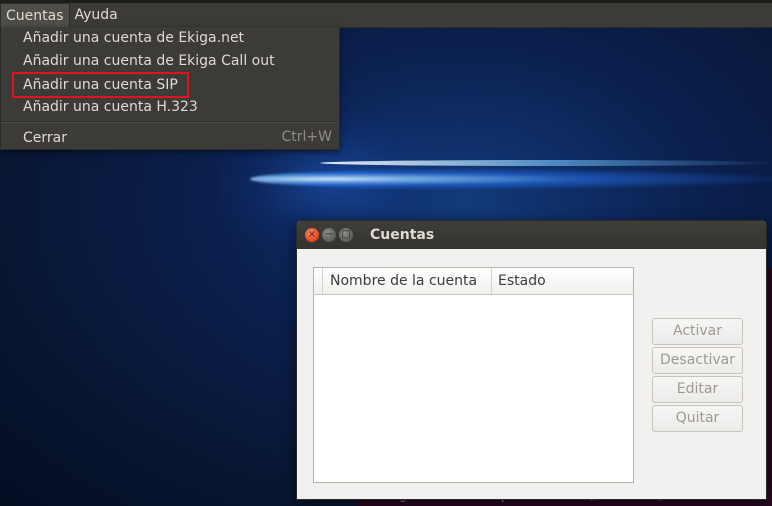 This screenshot has width=772, height=506. I want to click on menu-item-add-ekiga-net: Añadir una cuenta de Ekiga.net, so click(133, 38).